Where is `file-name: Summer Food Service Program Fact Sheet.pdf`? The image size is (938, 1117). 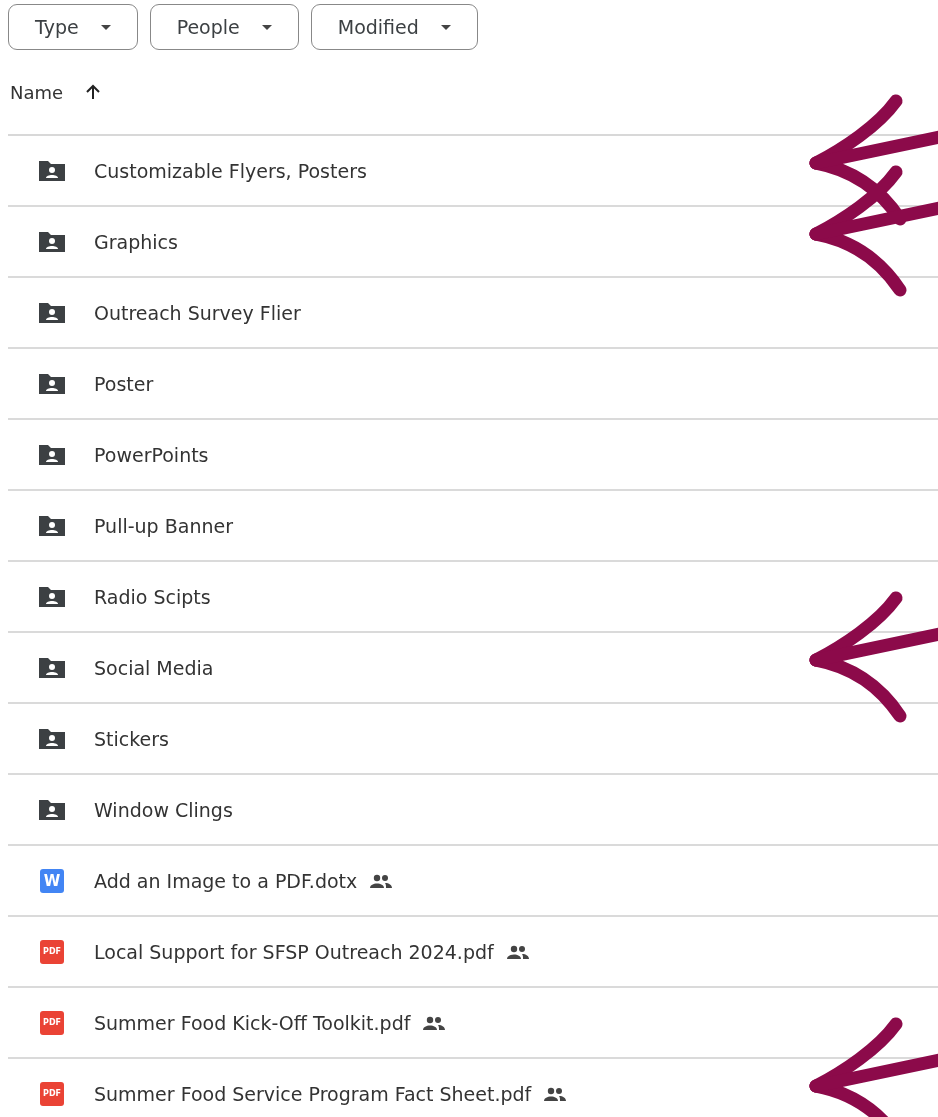
file-name: Summer Food Service Program Fact Sheet.pdf is located at coordinates (313, 1093).